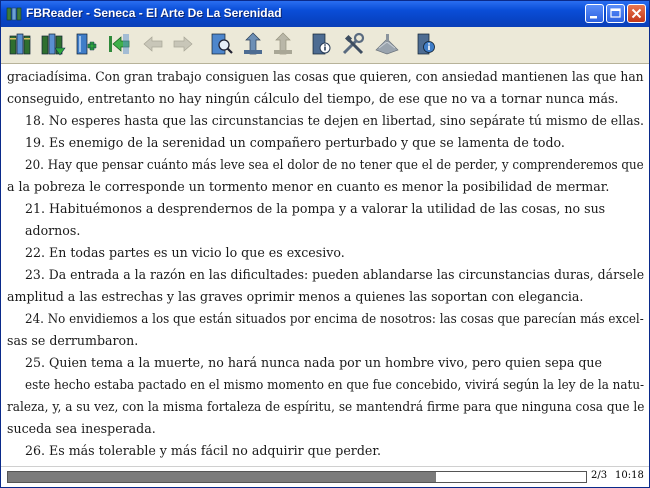  Describe the element at coordinates (629, 475) in the screenshot. I see `clock: 10:18` at that location.